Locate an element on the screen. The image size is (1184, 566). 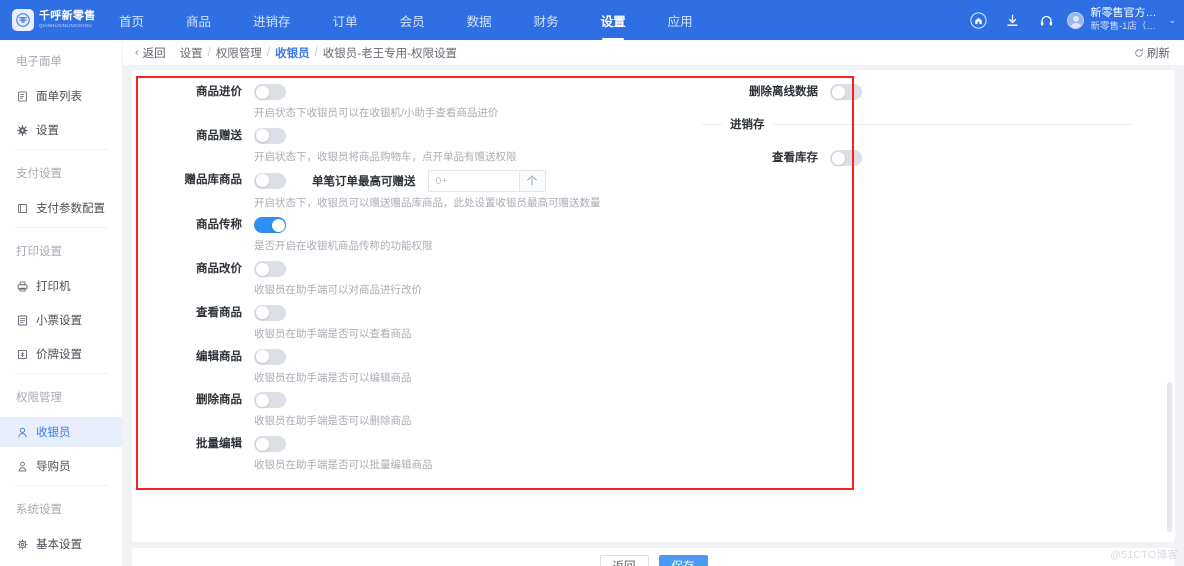
back-button-footer: 返回 is located at coordinates (624, 560).